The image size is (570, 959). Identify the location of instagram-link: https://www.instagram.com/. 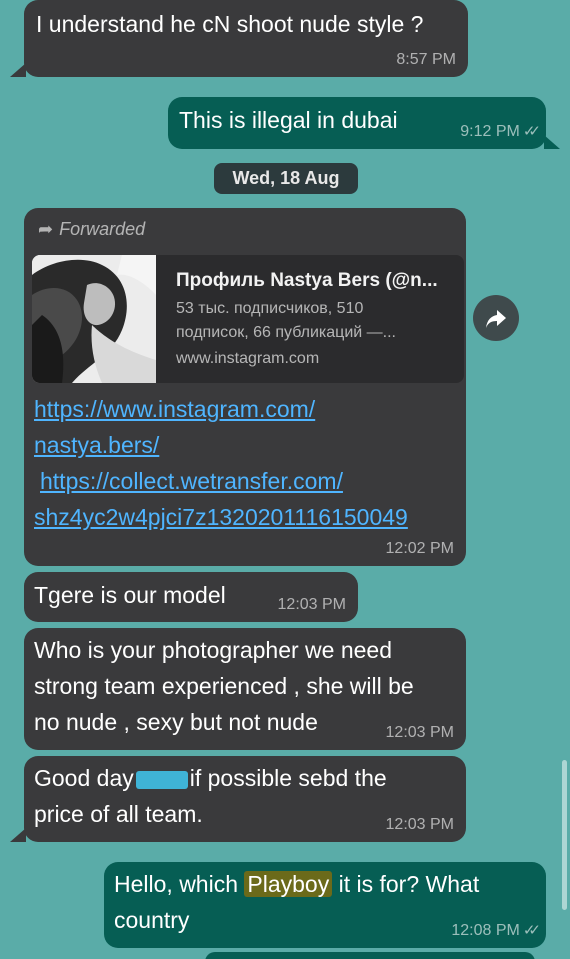
(221, 409).